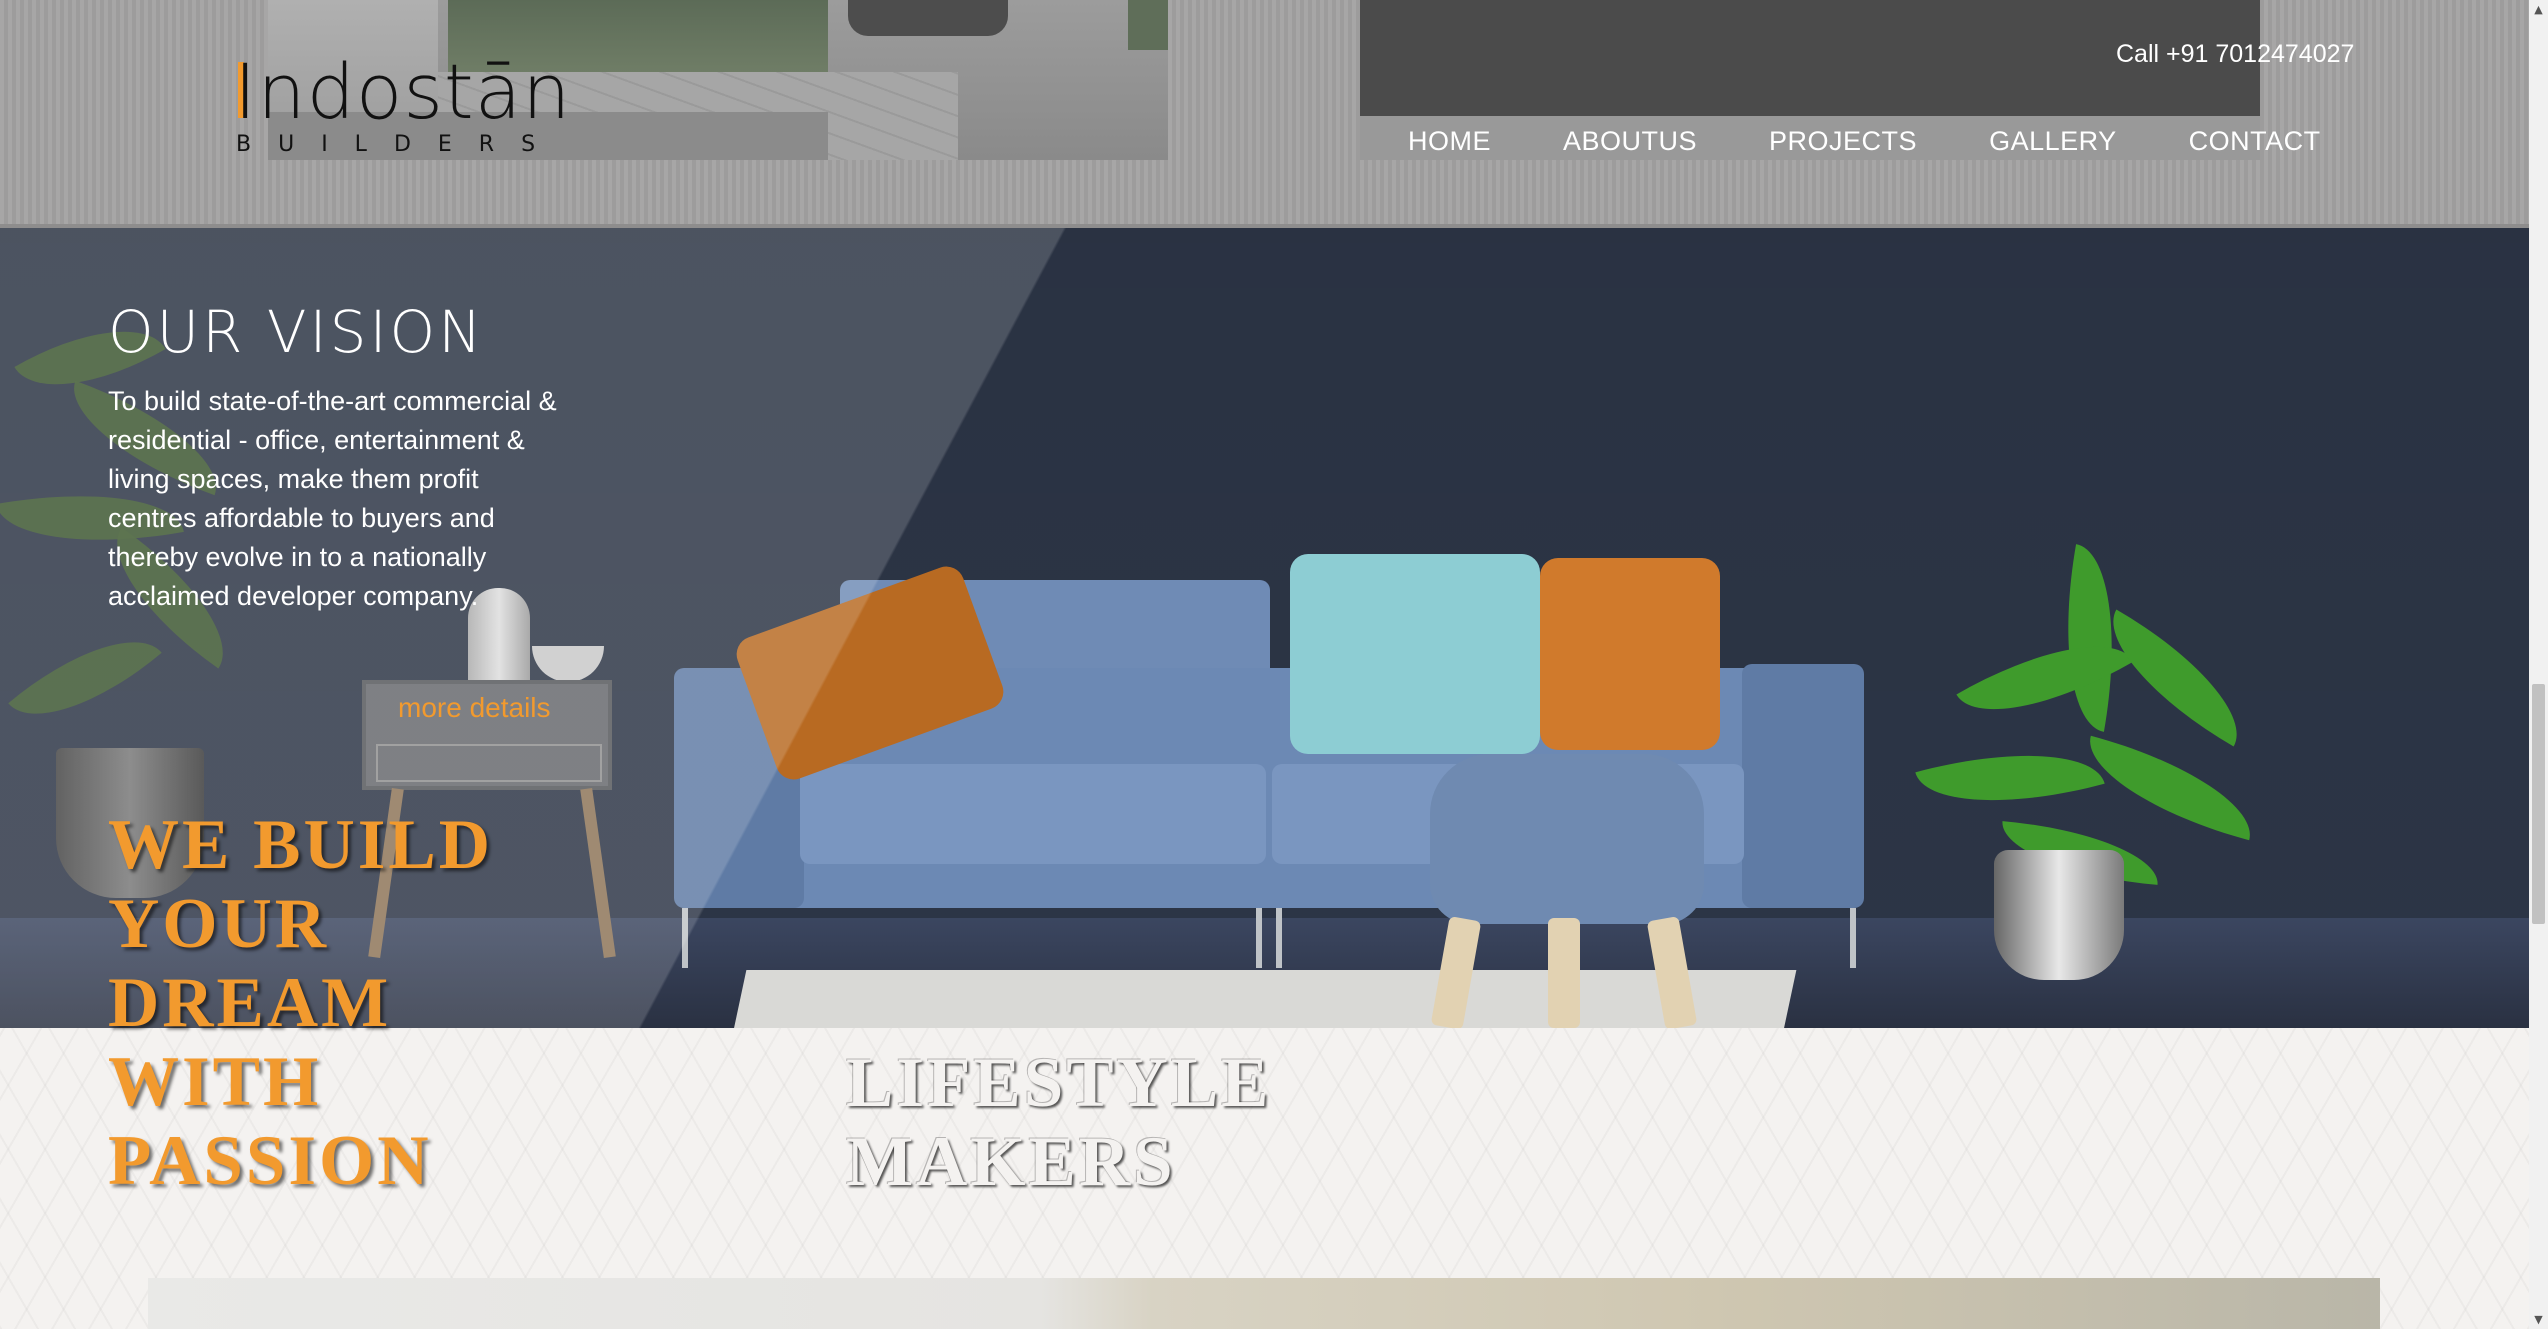 The image size is (2548, 1329). Describe the element at coordinates (215, 1082) in the screenshot. I see `slogan-line: WITH` at that location.